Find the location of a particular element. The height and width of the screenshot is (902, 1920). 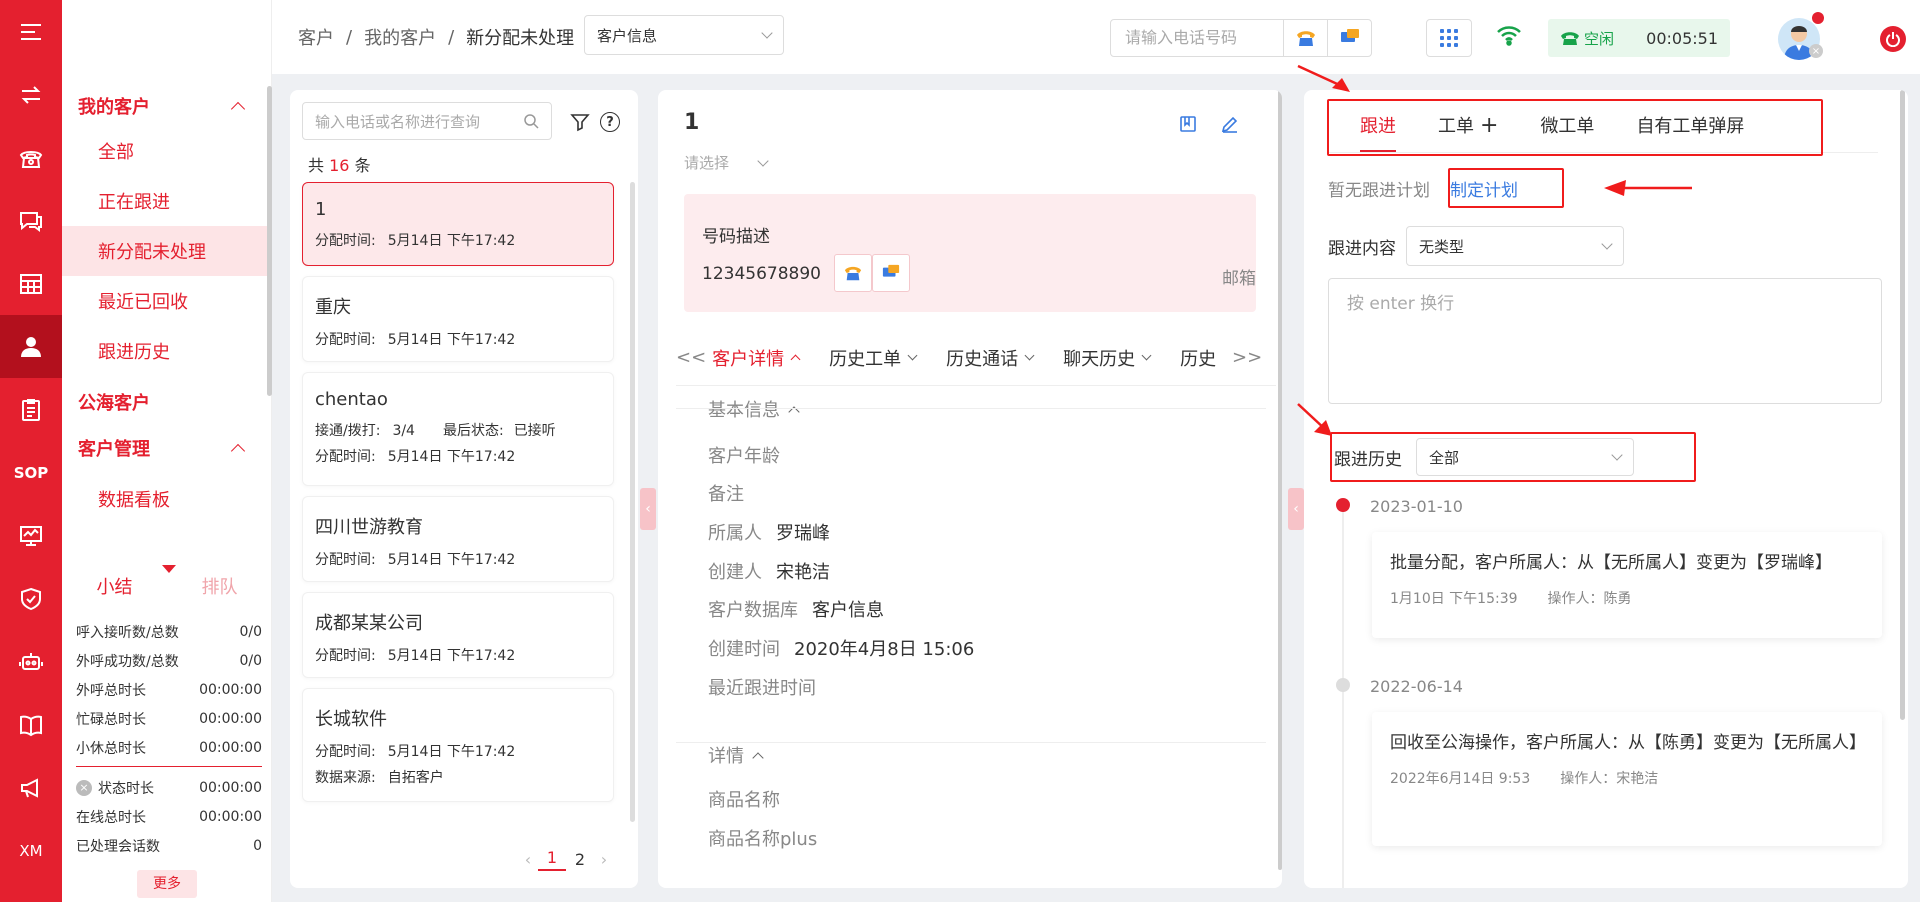

customer-card: 四川世游教育 分配时间: 5月14日 下午17:42 is located at coordinates (458, 539).